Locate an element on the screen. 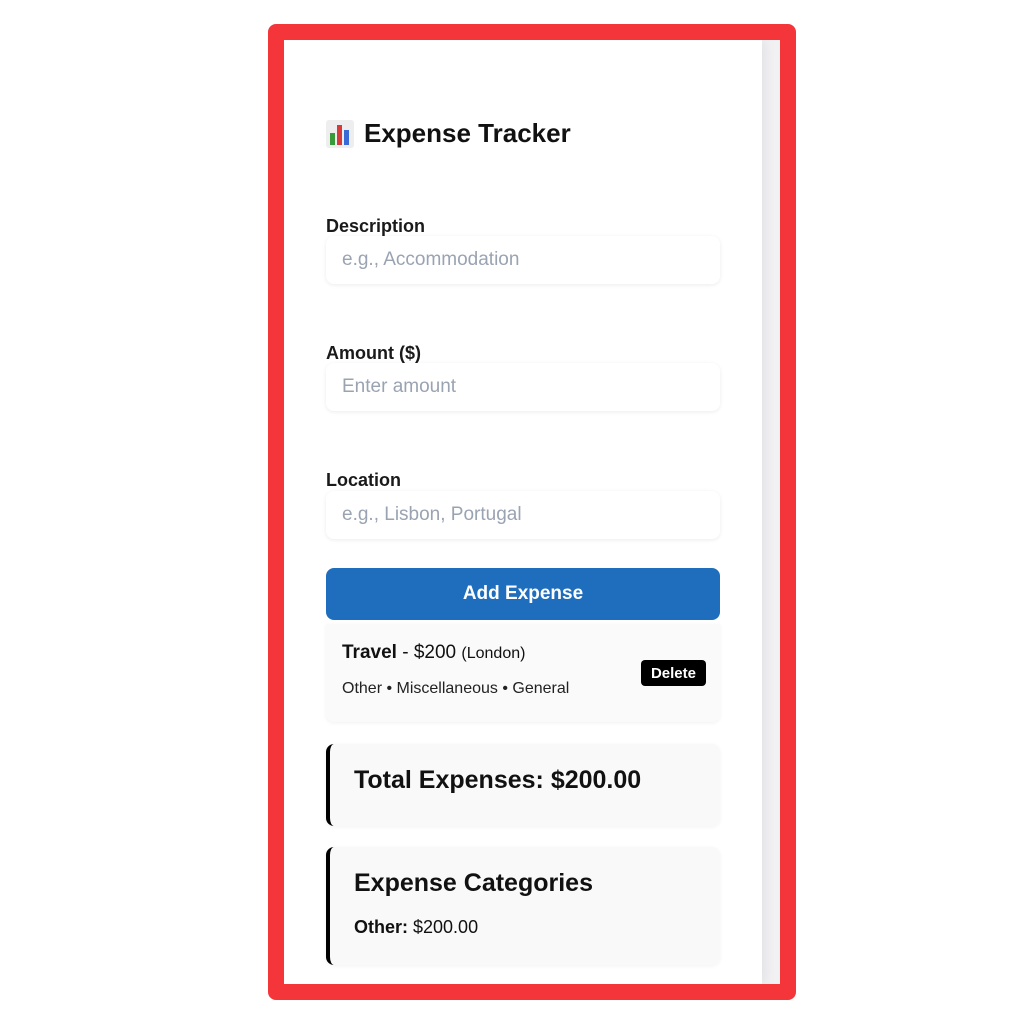  total-expenses-card: Total Expenses: $200.00 is located at coordinates (523, 785).